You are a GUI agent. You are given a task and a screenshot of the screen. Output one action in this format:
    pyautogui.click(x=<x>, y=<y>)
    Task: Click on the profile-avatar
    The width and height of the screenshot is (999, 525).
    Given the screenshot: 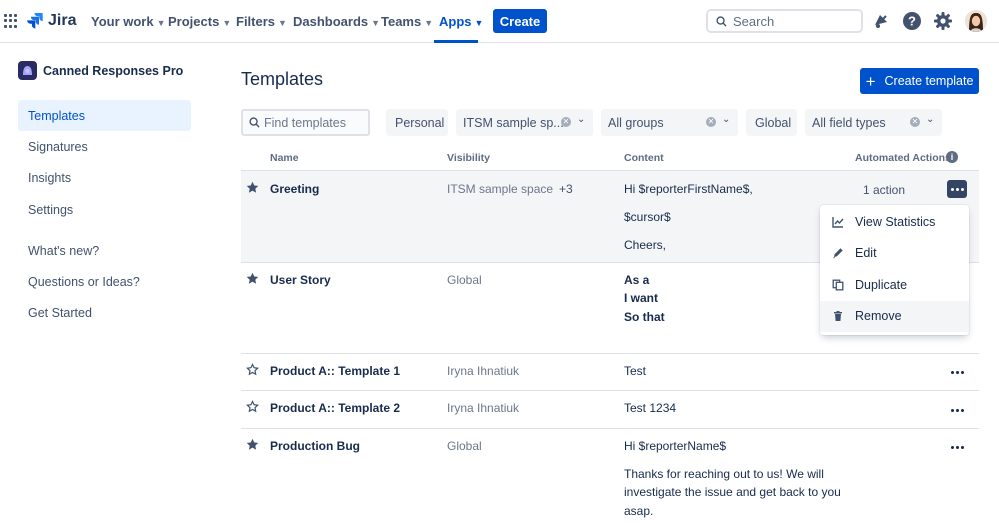 What is the action you would take?
    pyautogui.click(x=976, y=21)
    